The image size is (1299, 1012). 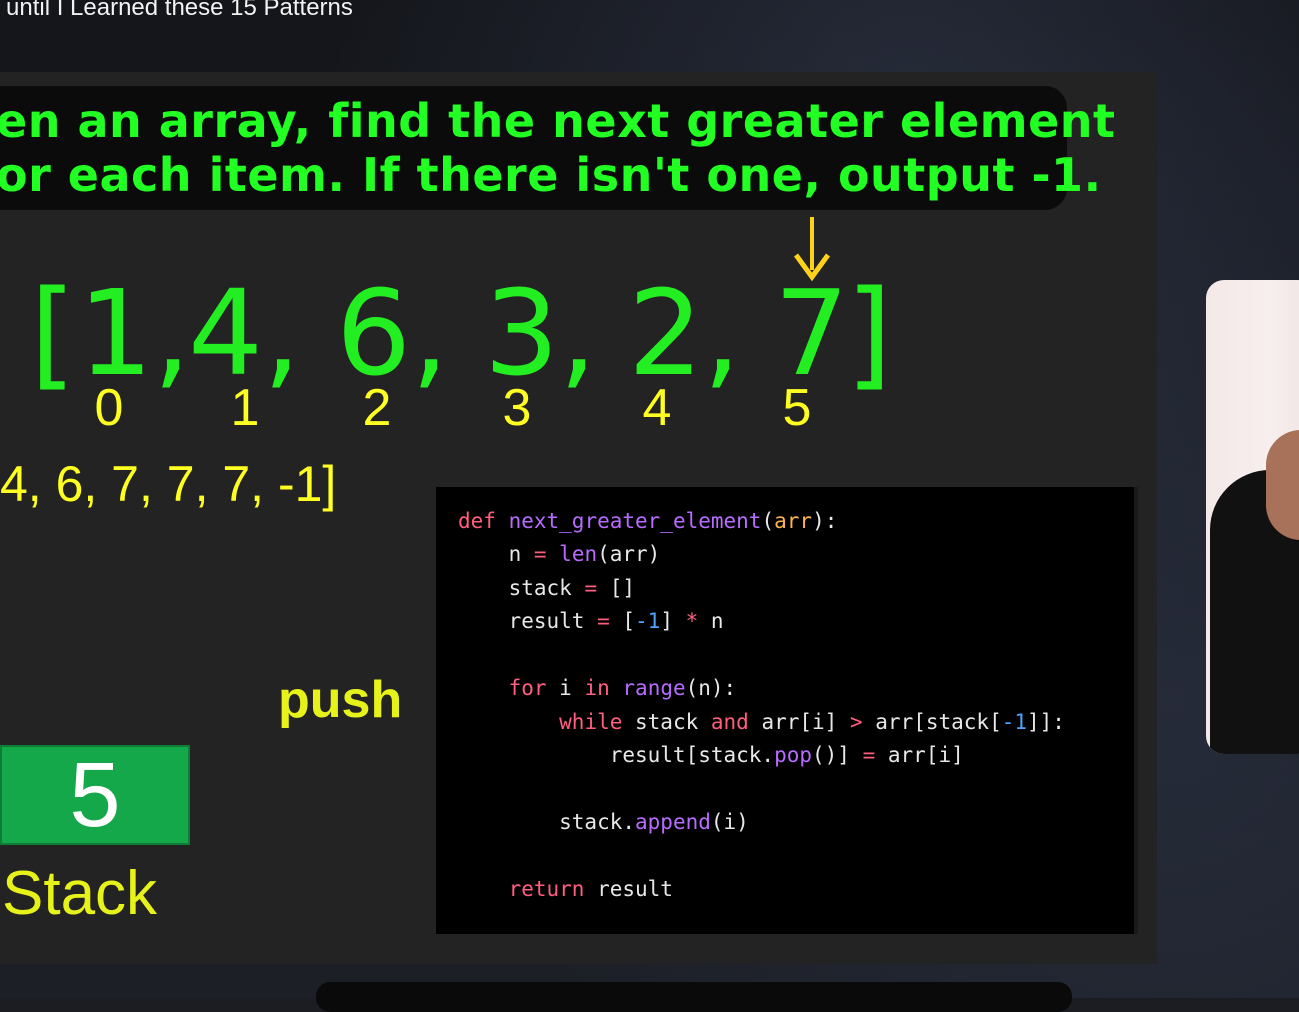 I want to click on video-title: until I Learned these 15 Patterns, so click(x=179, y=10).